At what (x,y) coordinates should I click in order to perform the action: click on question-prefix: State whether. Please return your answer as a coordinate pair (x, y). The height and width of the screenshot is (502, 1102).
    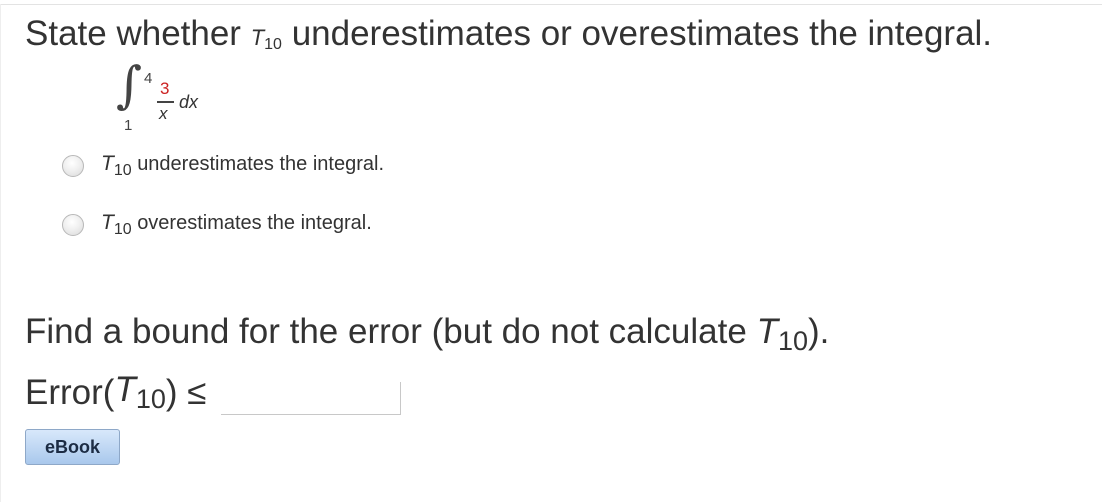
    Looking at the image, I should click on (133, 33).